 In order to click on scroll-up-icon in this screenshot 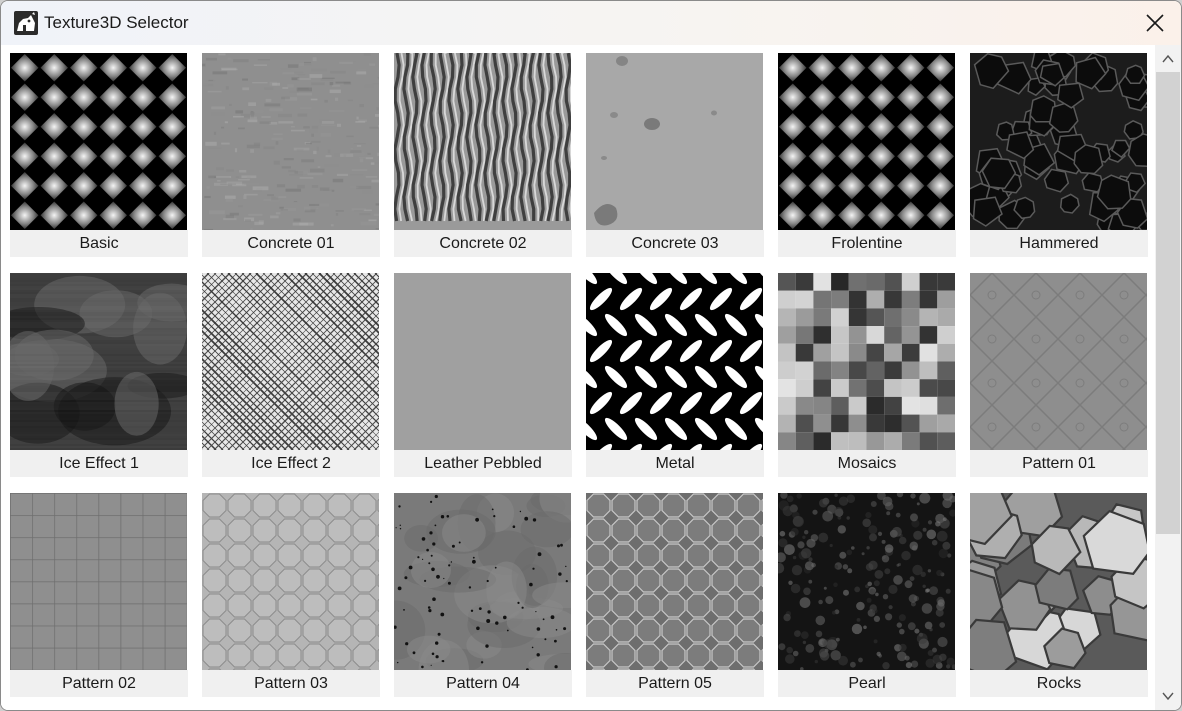, I will do `click(1168, 59)`.